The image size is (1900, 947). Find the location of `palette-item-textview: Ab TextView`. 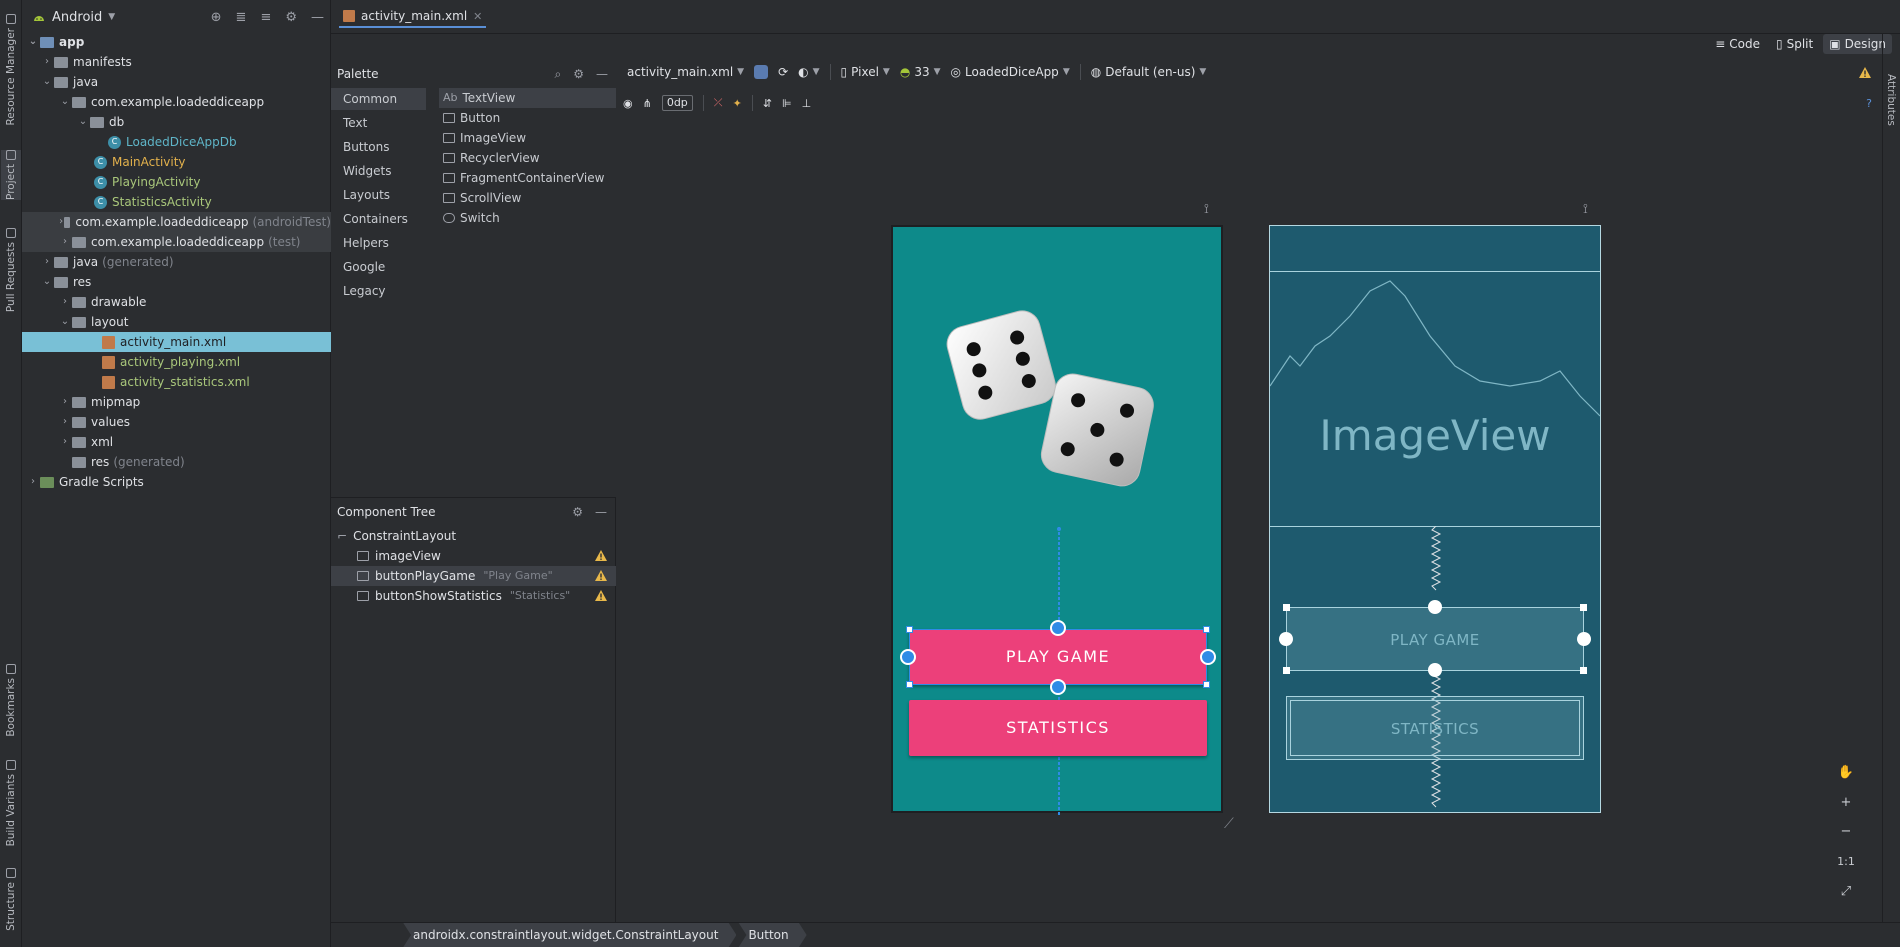

palette-item-textview: Ab TextView is located at coordinates (527, 98).